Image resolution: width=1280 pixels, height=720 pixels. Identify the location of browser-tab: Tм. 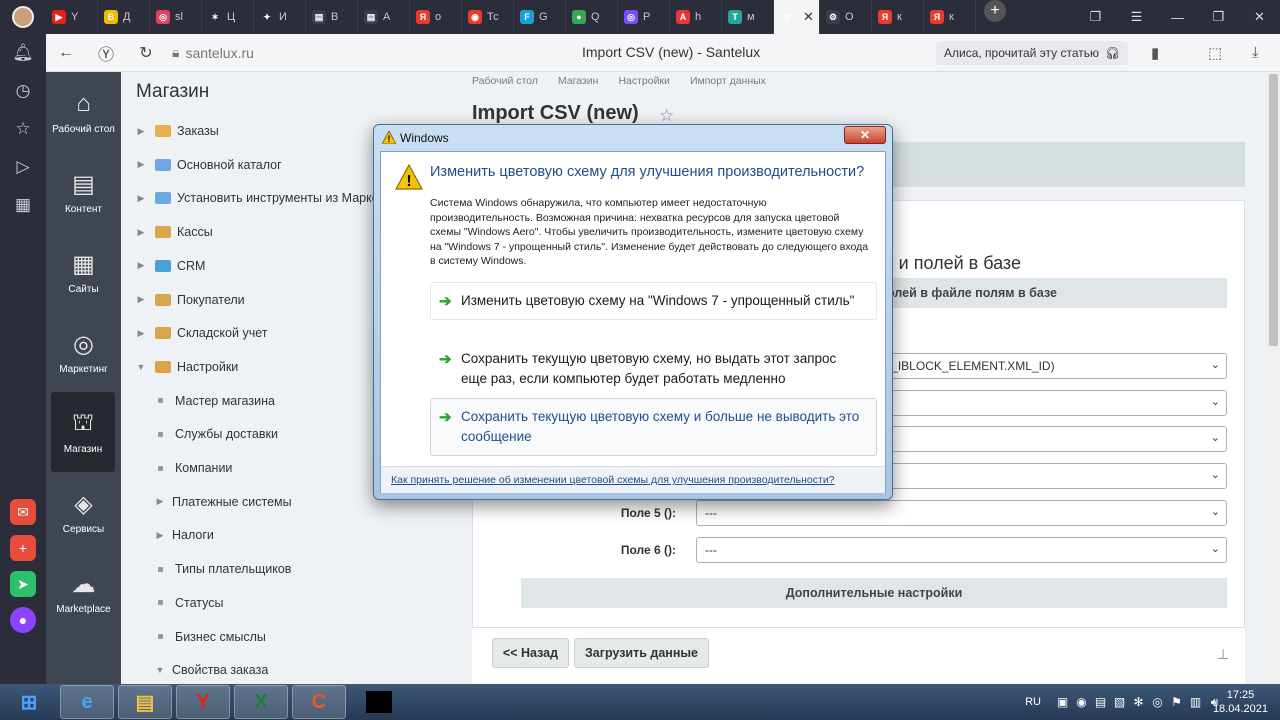
(748, 17).